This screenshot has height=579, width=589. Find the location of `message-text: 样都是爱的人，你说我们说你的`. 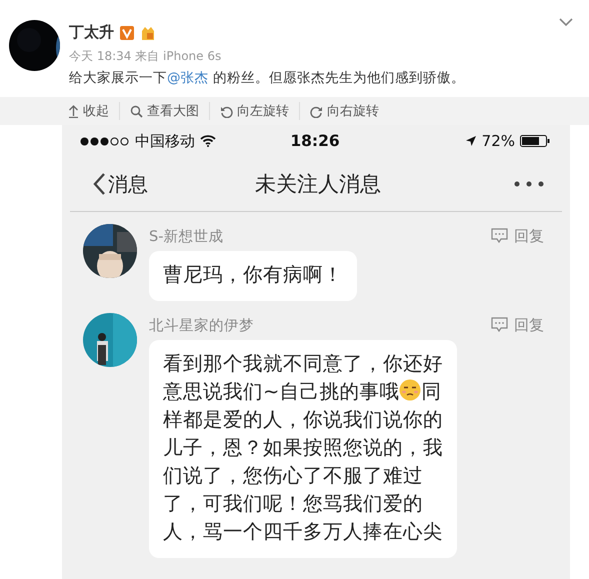

message-text: 样都是爱的人，你说我们说你的 is located at coordinates (303, 420).